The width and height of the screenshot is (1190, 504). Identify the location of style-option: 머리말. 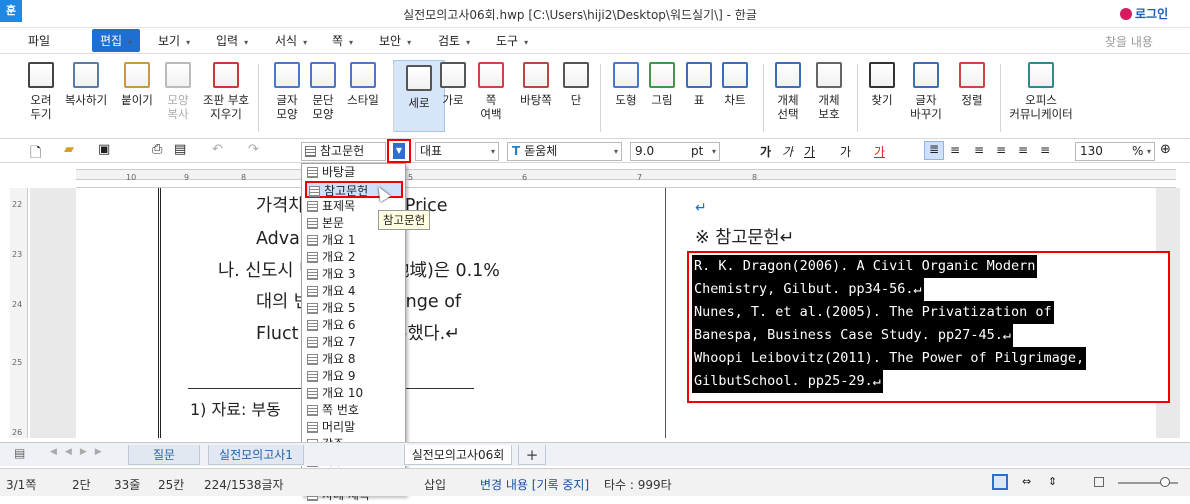
(354, 427).